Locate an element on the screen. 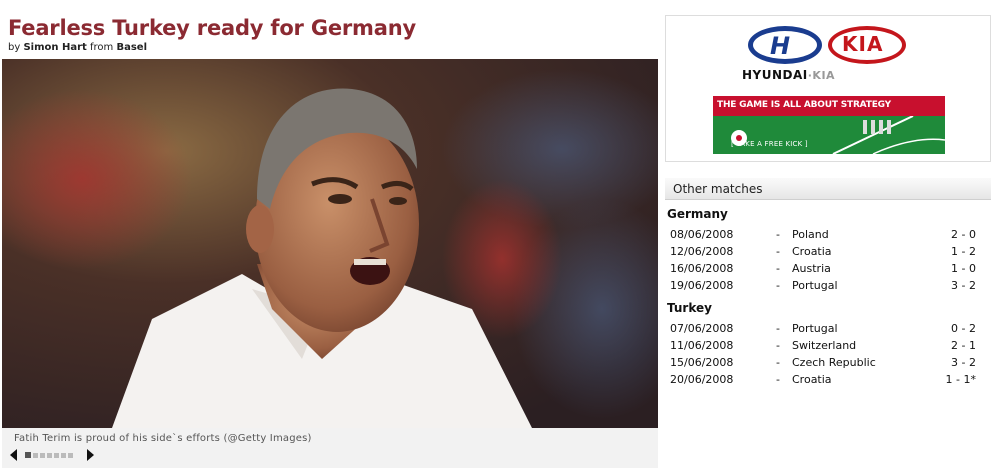 The height and width of the screenshot is (476, 999). match-date: 11/06/2008 is located at coordinates (702, 345).